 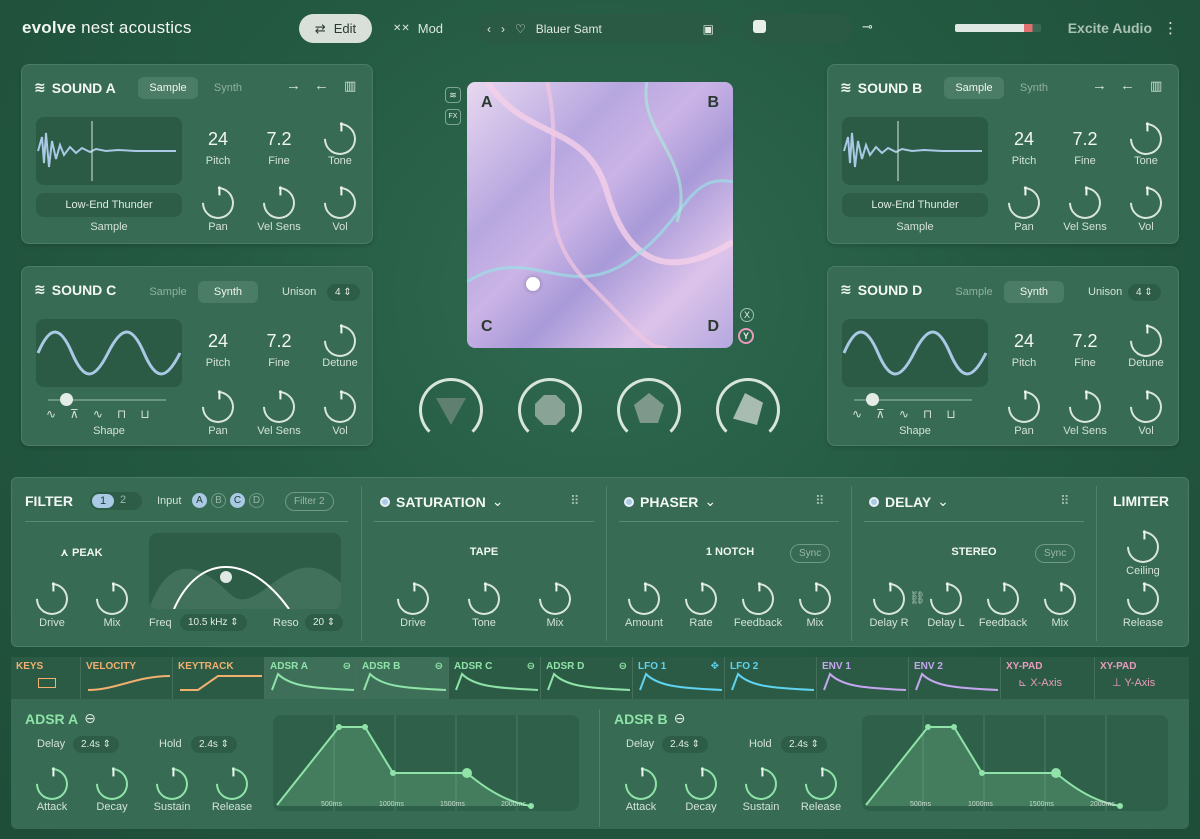 What do you see at coordinates (453, 95) in the screenshot?
I see `layers-view-icon: ≋` at bounding box center [453, 95].